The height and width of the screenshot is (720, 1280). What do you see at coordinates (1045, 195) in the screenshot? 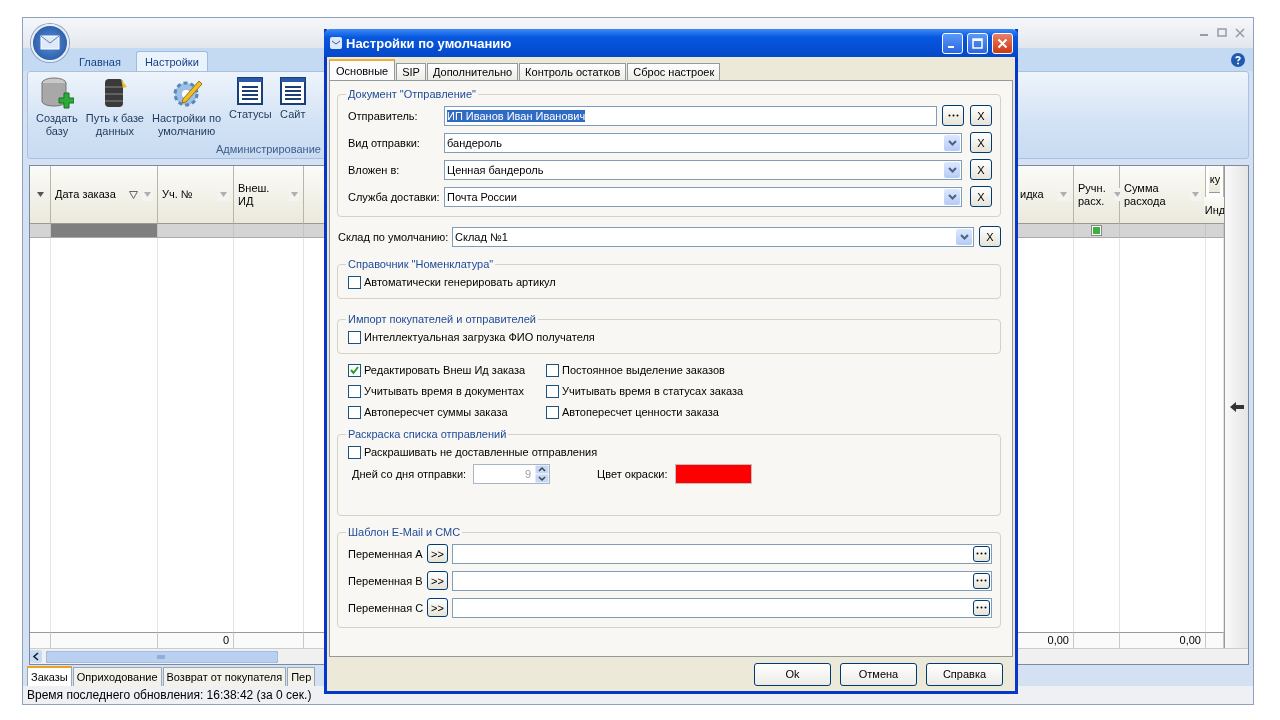
I see `column-header: идка` at bounding box center [1045, 195].